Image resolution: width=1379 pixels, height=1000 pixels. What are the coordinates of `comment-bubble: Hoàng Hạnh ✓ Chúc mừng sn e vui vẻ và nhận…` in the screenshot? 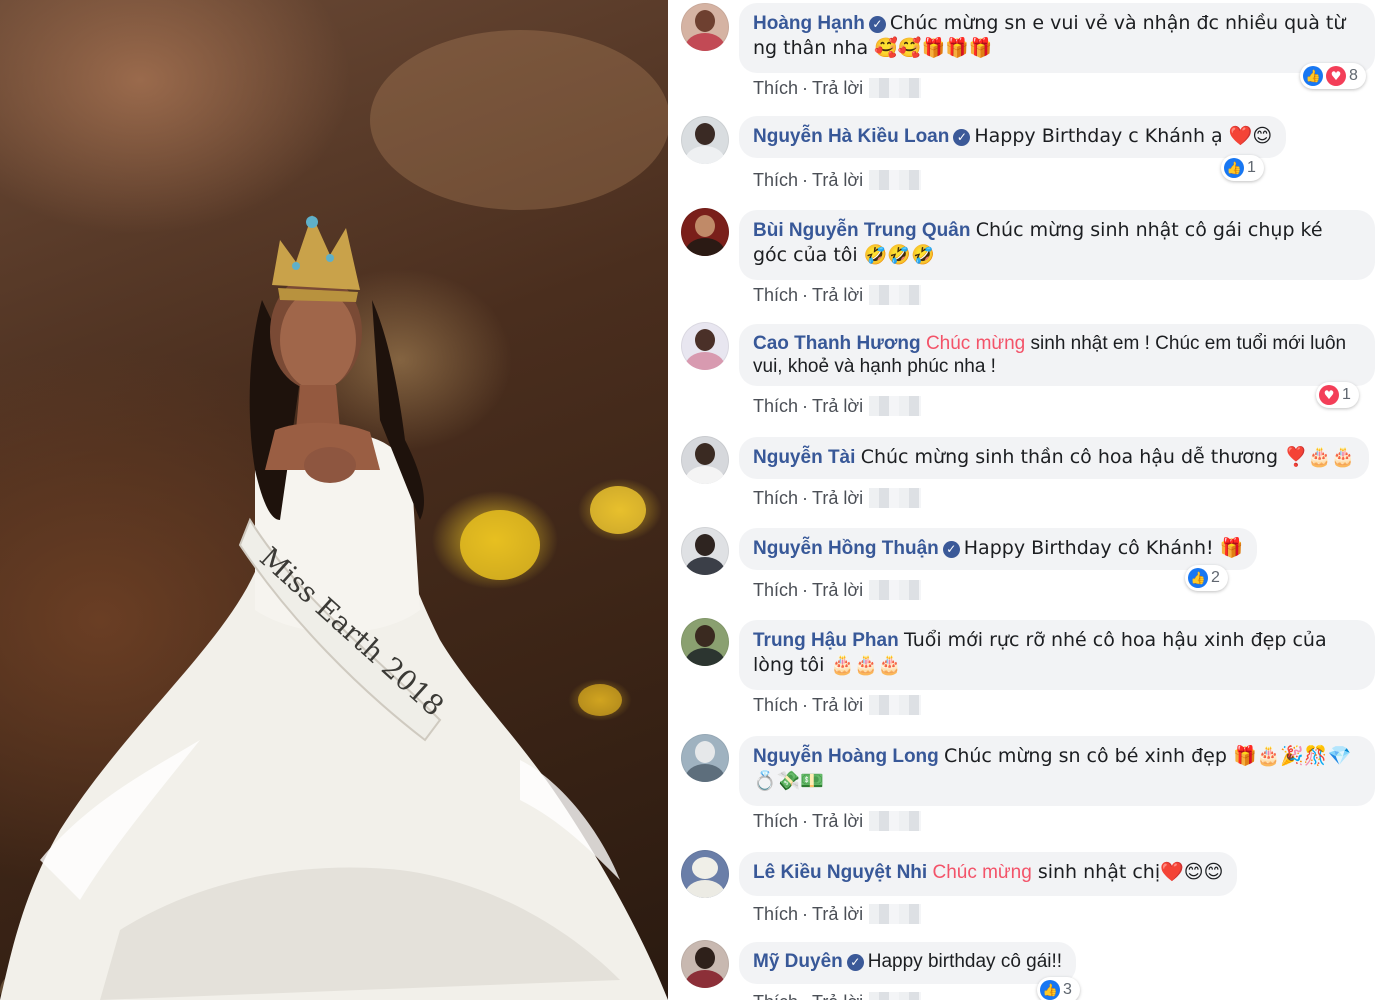 It's located at (1057, 38).